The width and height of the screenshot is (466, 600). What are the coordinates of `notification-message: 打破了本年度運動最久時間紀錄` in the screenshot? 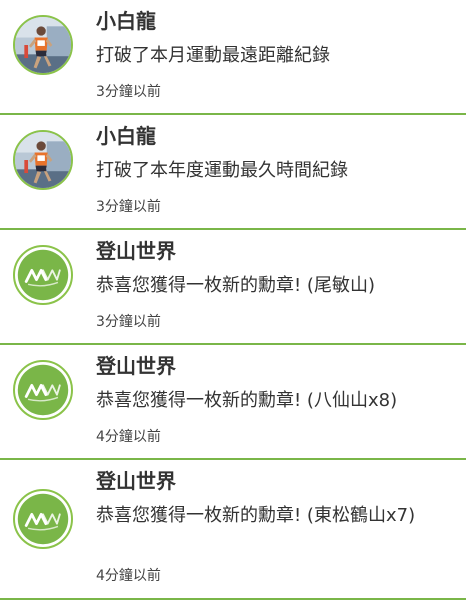 It's located at (222, 170).